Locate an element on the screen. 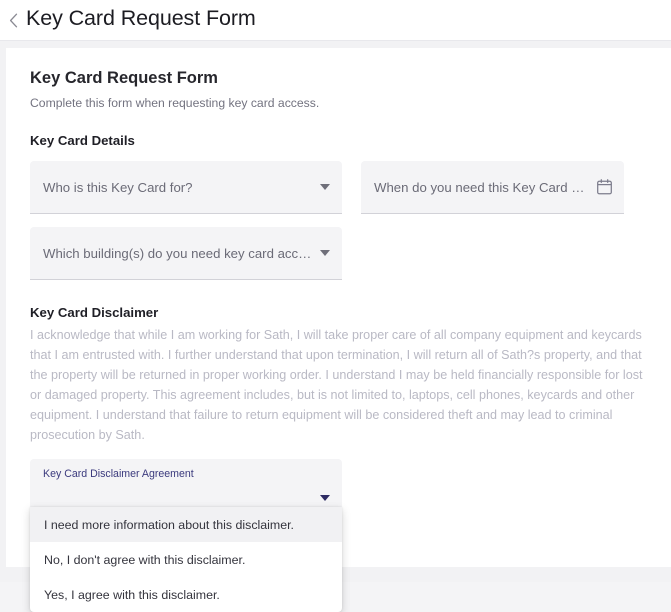 Image resolution: width=671 pixels, height=612 pixels. chevron-left-icon is located at coordinates (13, 20).